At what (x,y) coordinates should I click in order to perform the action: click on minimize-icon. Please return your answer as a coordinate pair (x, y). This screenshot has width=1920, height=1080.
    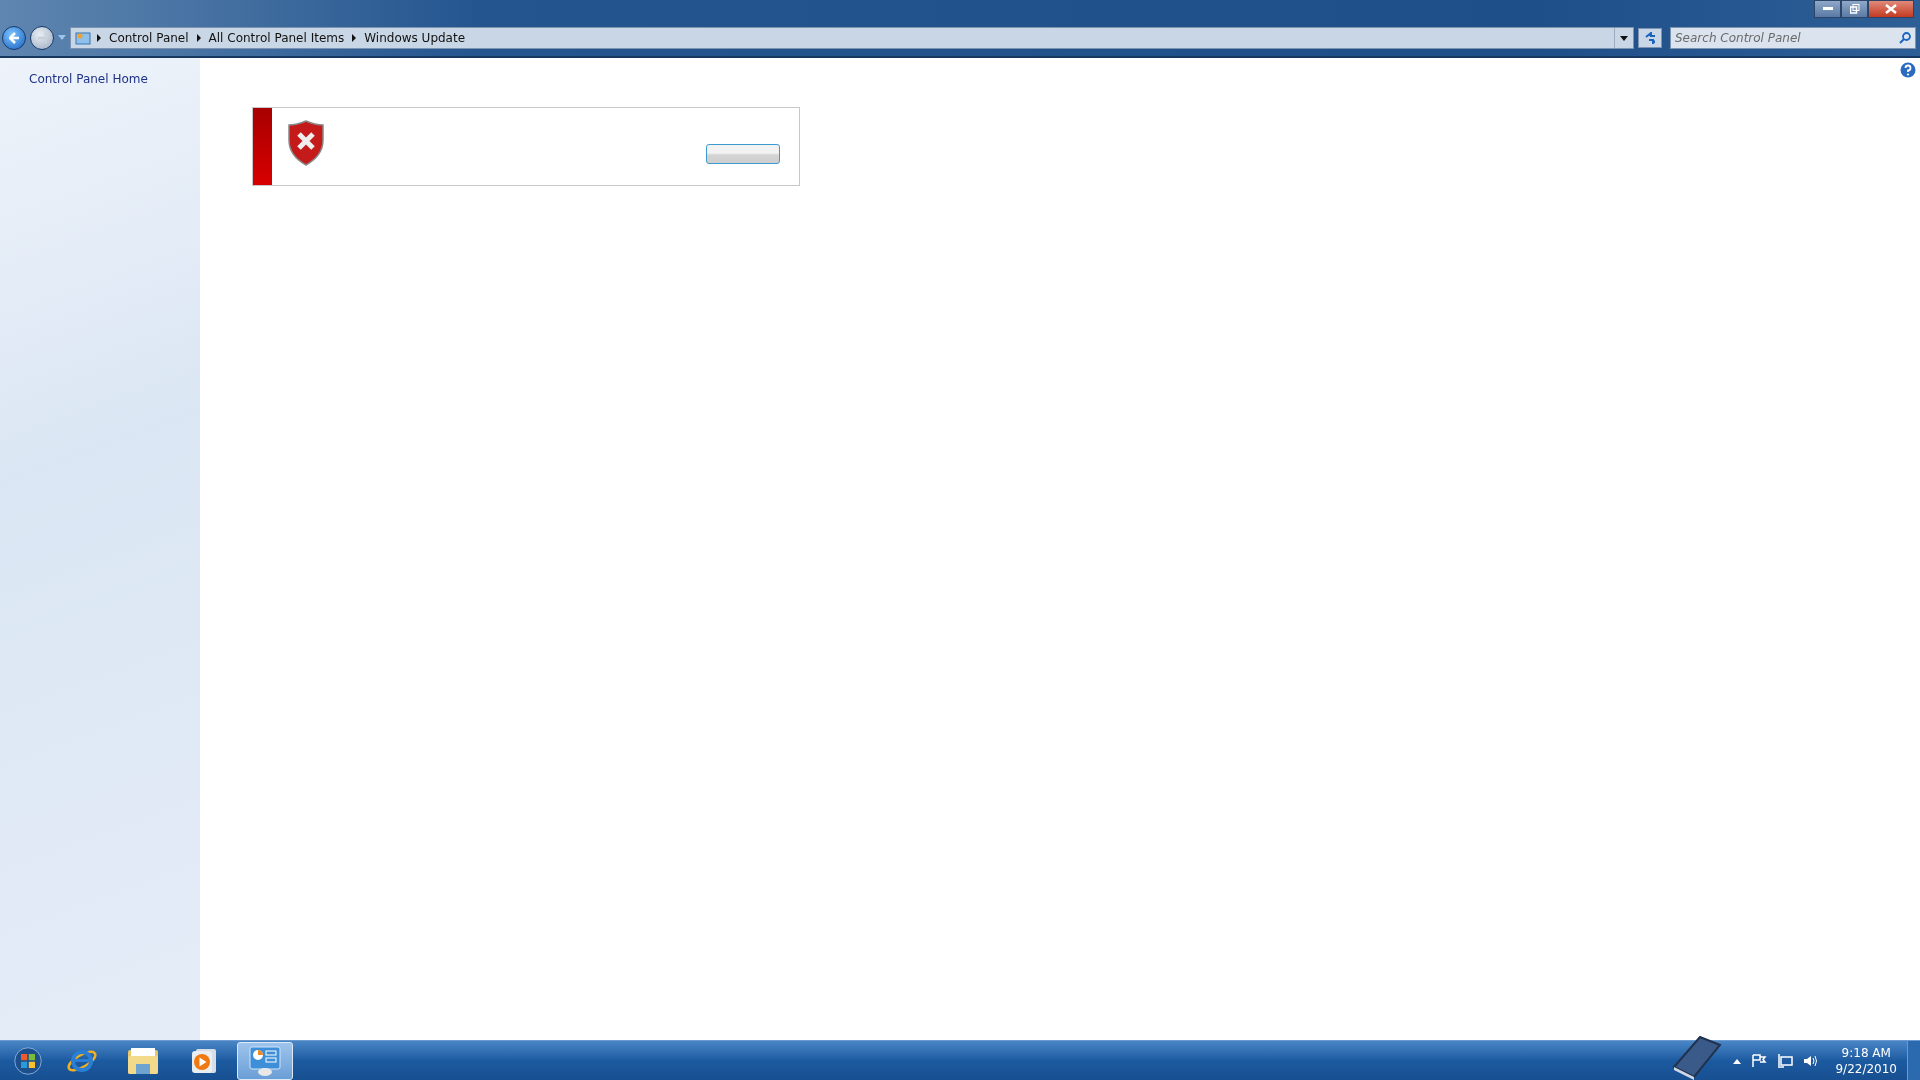
    Looking at the image, I should click on (1827, 9).